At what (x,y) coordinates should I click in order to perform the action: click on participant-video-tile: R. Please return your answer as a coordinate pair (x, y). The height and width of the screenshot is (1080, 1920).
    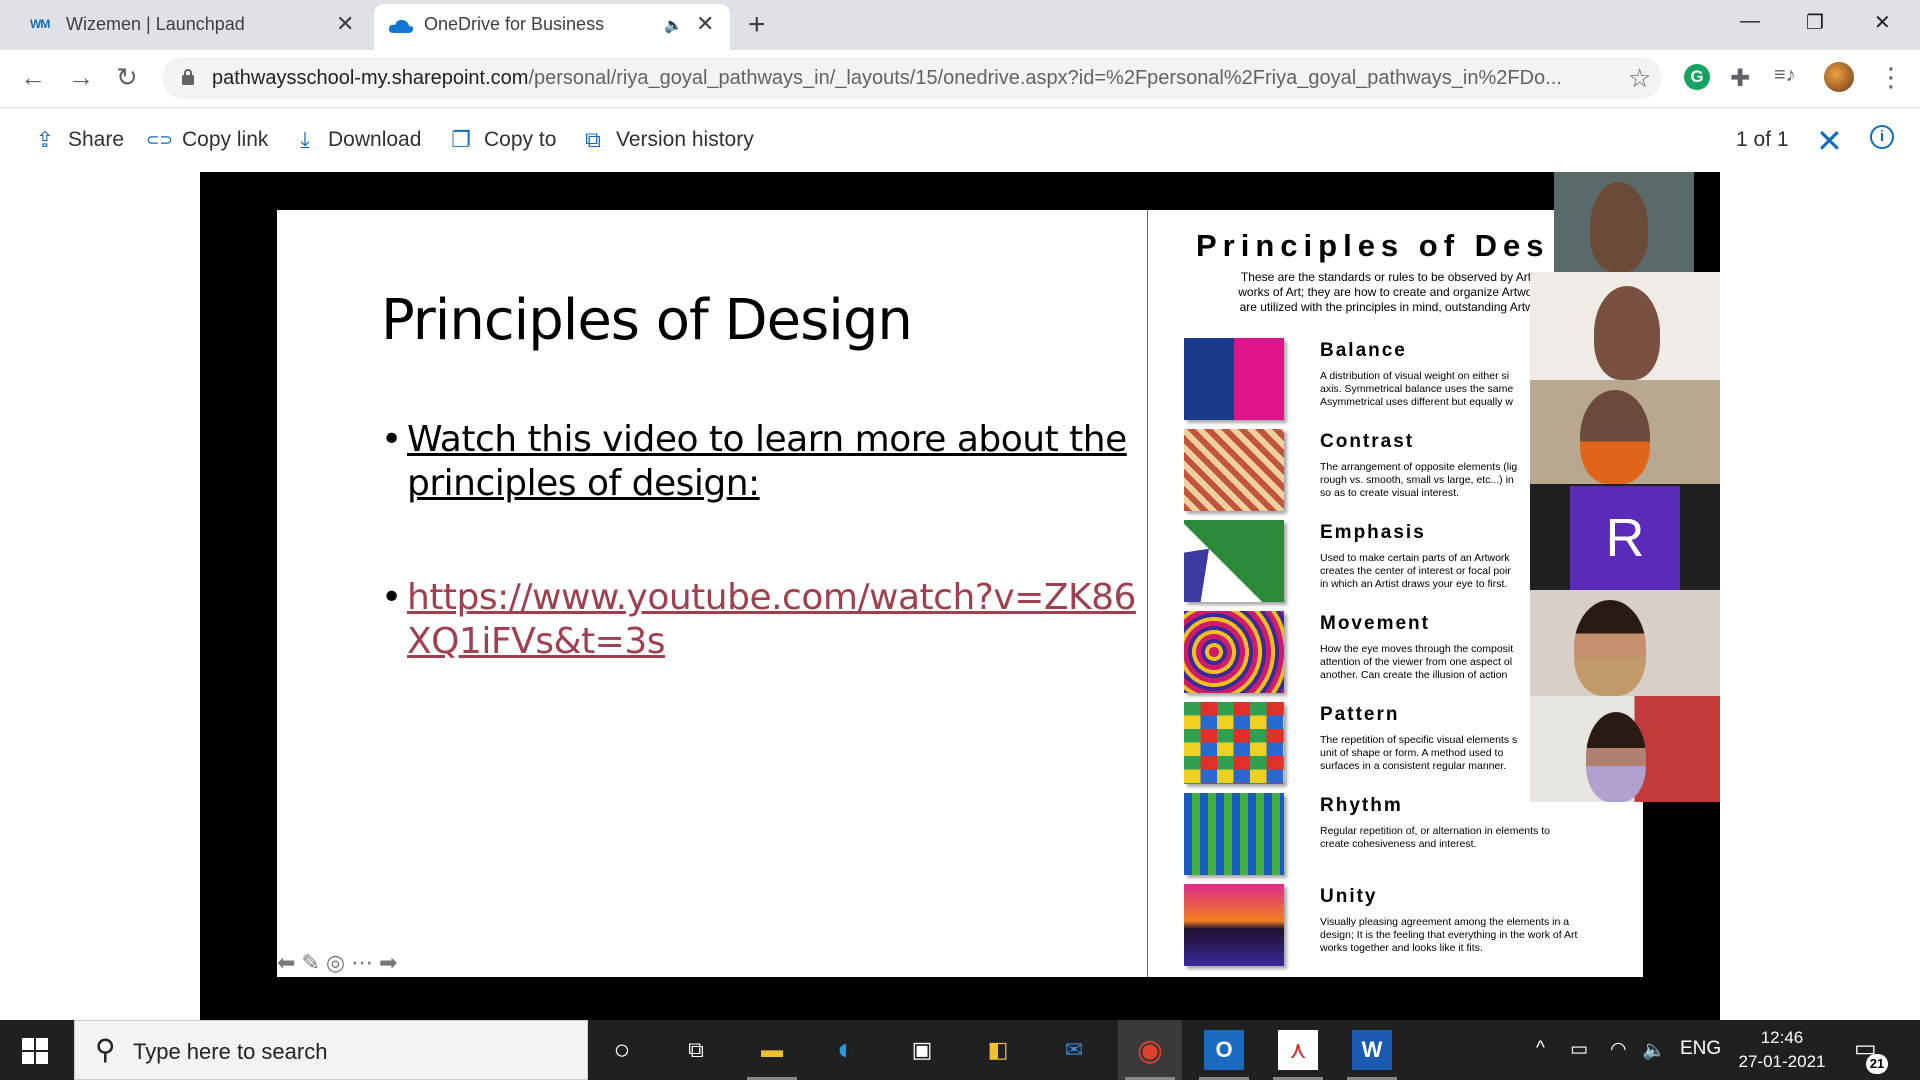
    Looking at the image, I should click on (1625, 537).